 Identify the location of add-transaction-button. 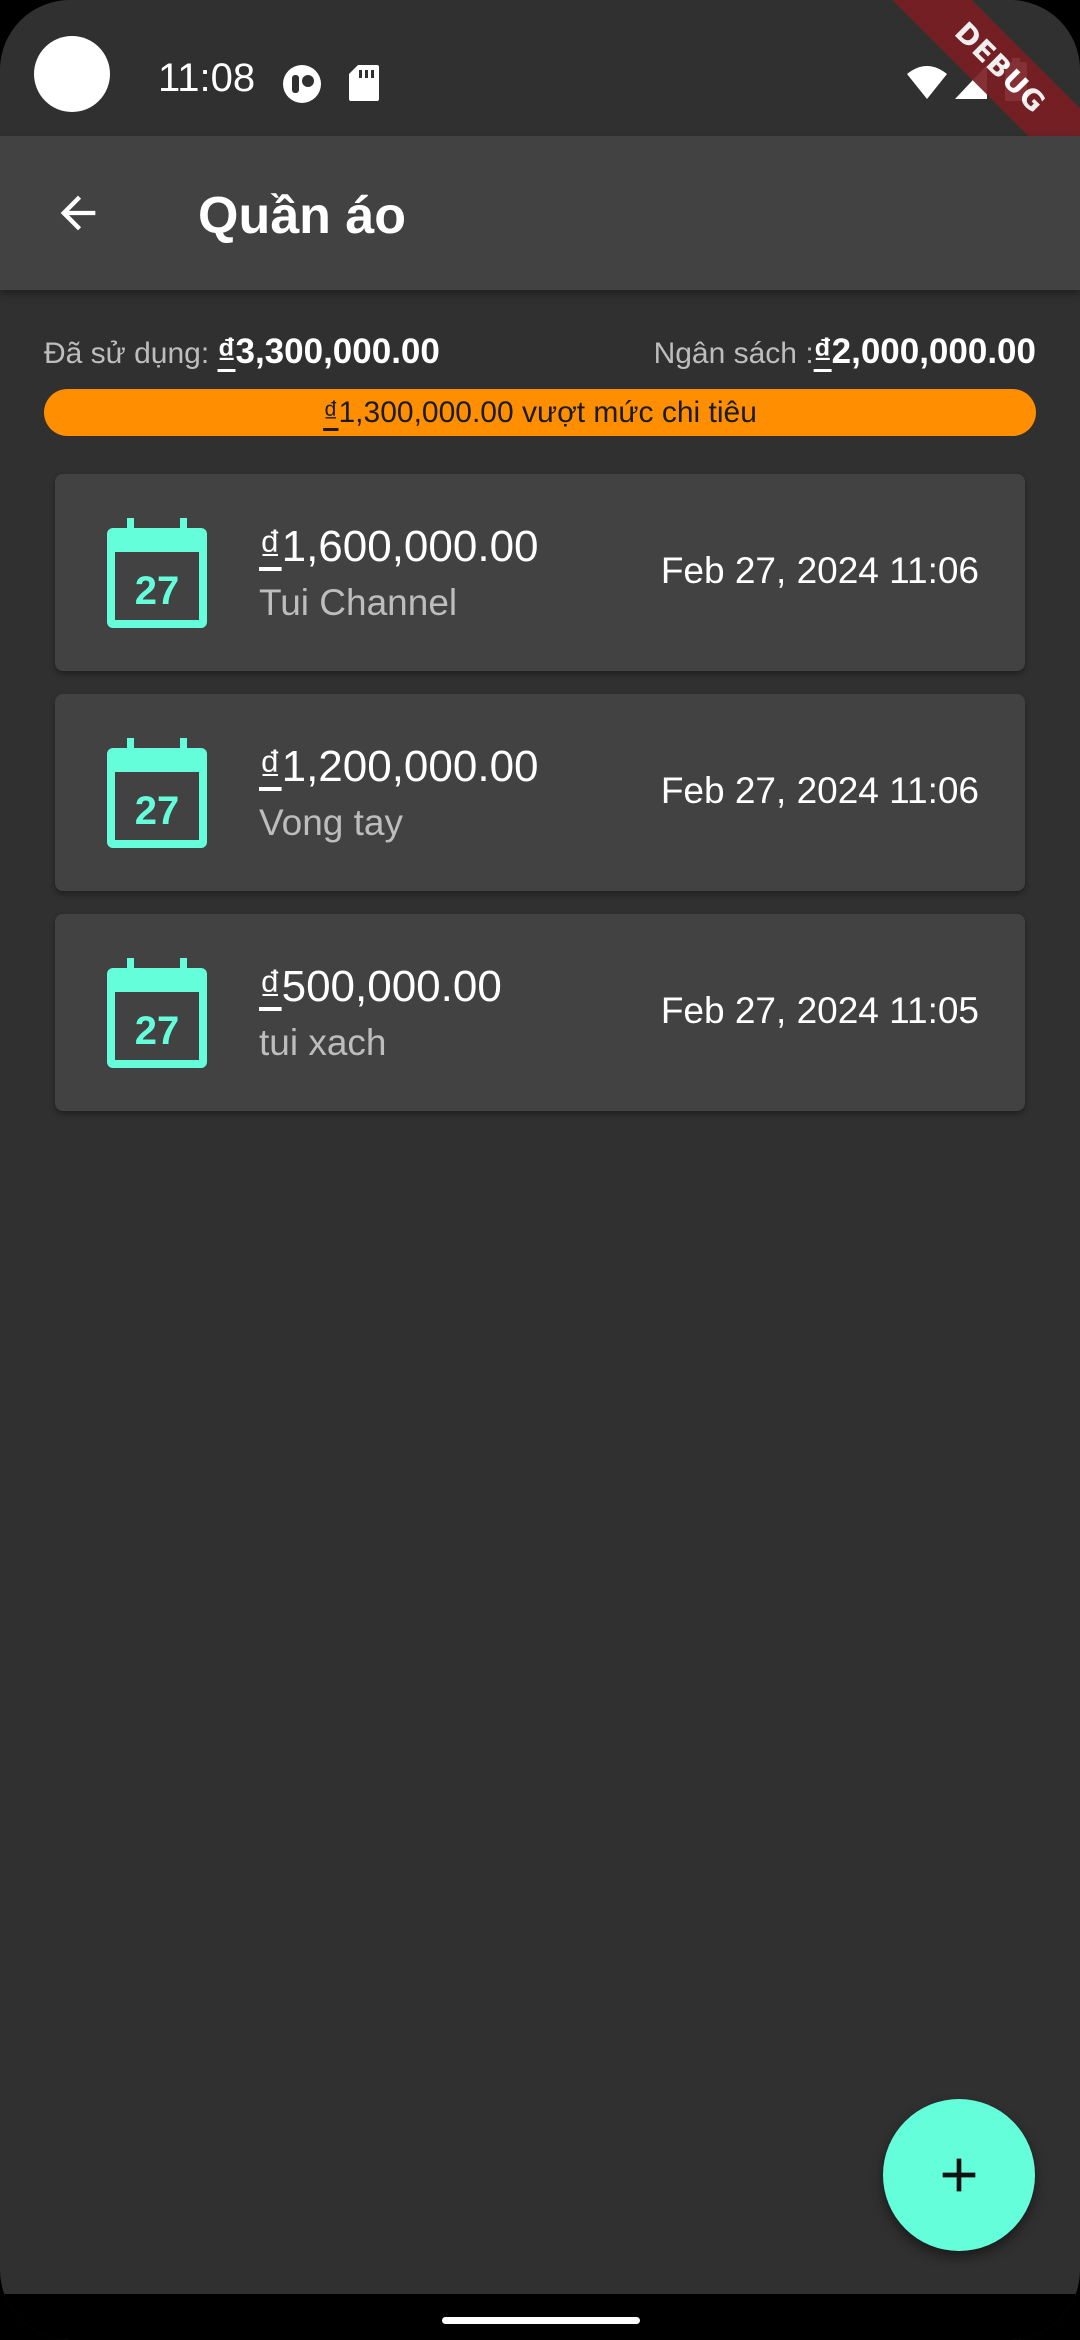
(959, 2175).